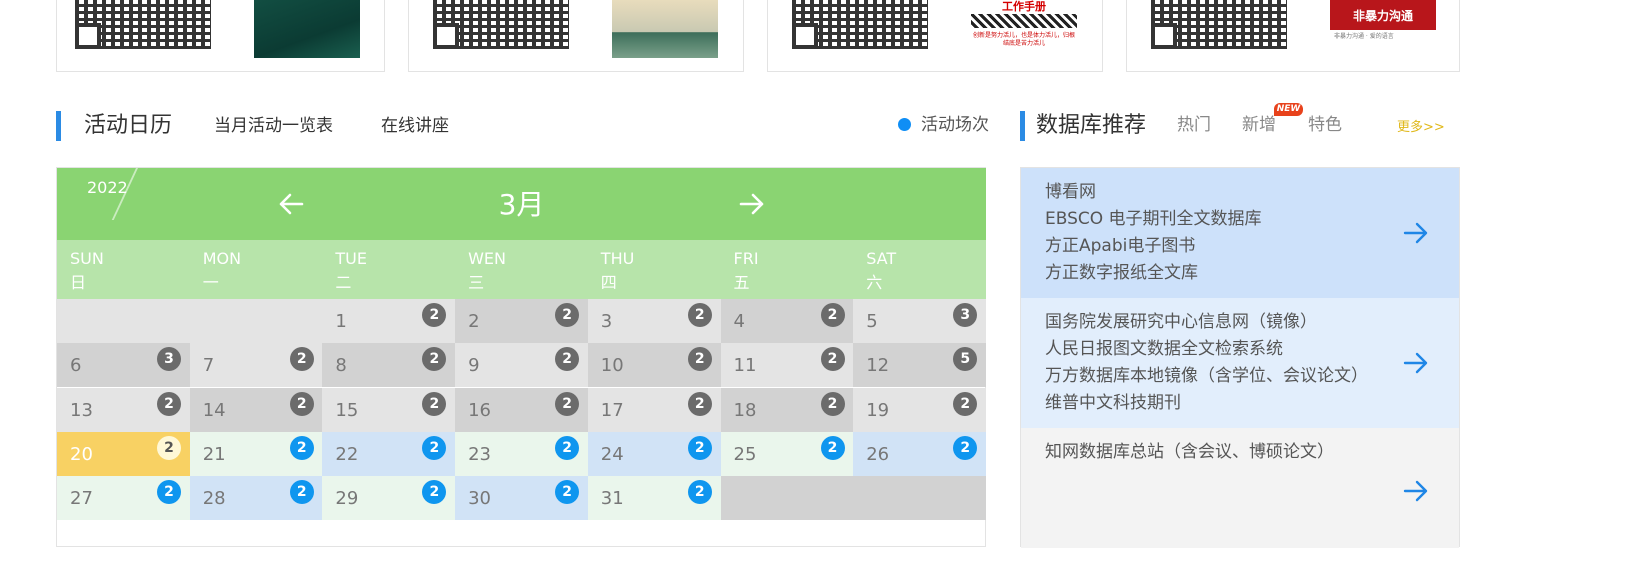 The image size is (1648, 566). What do you see at coordinates (341, 366) in the screenshot?
I see `day-number: 8` at bounding box center [341, 366].